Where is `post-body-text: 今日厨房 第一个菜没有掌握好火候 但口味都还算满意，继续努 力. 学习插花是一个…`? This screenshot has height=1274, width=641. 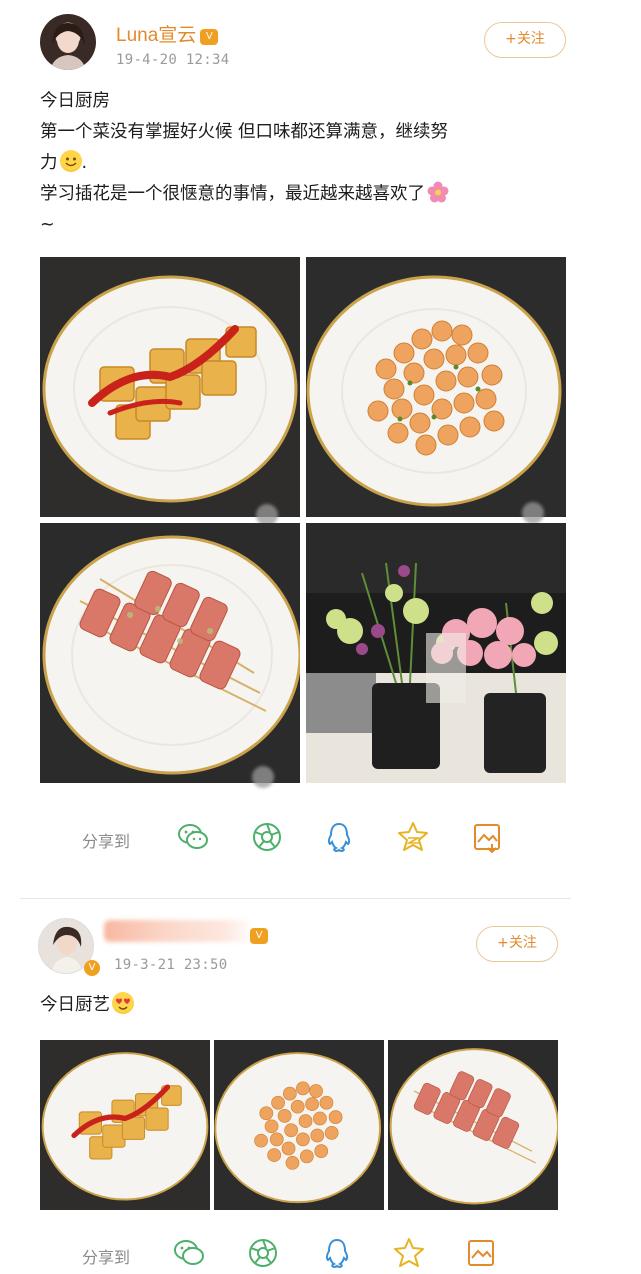
post-body-text: 今日厨房 第一个菜没有掌握好火候 但口味都还算满意，继续努 力. 学习插花是一个… is located at coordinates (244, 163).